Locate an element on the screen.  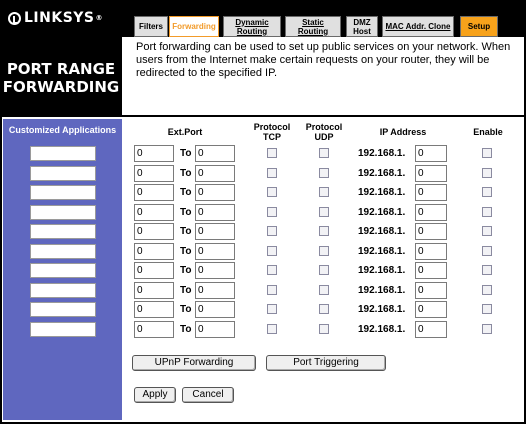
trademark: ® is located at coordinates (99, 18).